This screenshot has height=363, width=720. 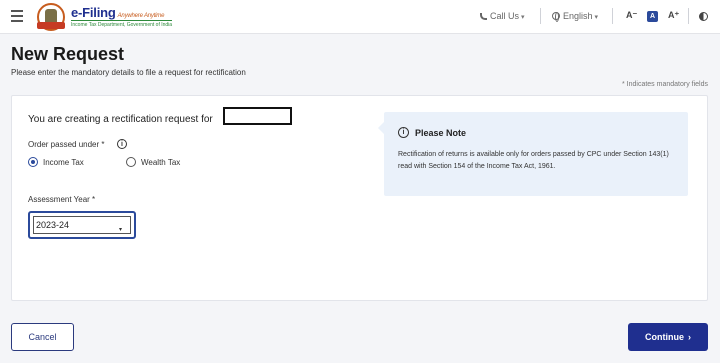 I want to click on font-increase-button: A⁺, so click(x=673, y=15).